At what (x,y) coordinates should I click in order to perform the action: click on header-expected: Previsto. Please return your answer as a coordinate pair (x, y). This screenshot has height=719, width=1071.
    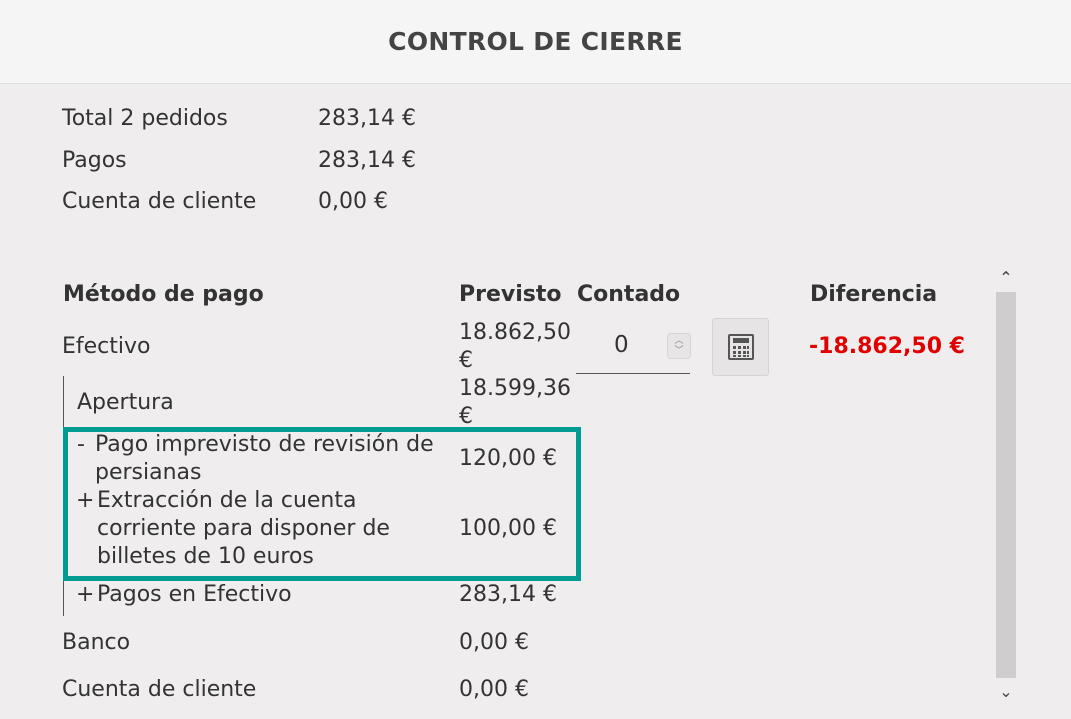
    Looking at the image, I should click on (510, 294).